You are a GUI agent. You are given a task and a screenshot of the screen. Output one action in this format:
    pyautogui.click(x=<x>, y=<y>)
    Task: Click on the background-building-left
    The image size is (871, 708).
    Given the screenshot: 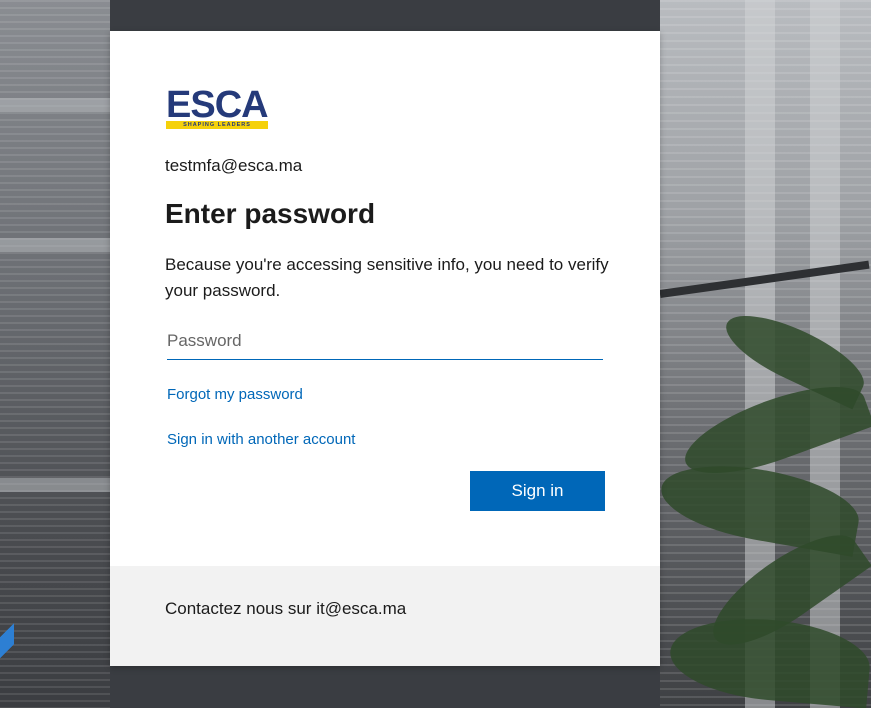 What is the action you would take?
    pyautogui.click(x=55, y=354)
    